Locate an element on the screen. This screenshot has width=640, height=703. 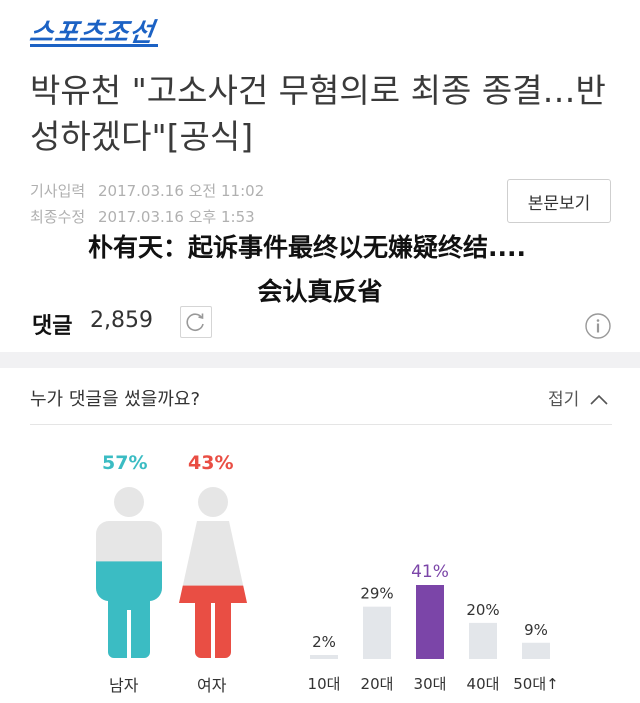
age-category-label: 50대↑ is located at coordinates (535, 684).